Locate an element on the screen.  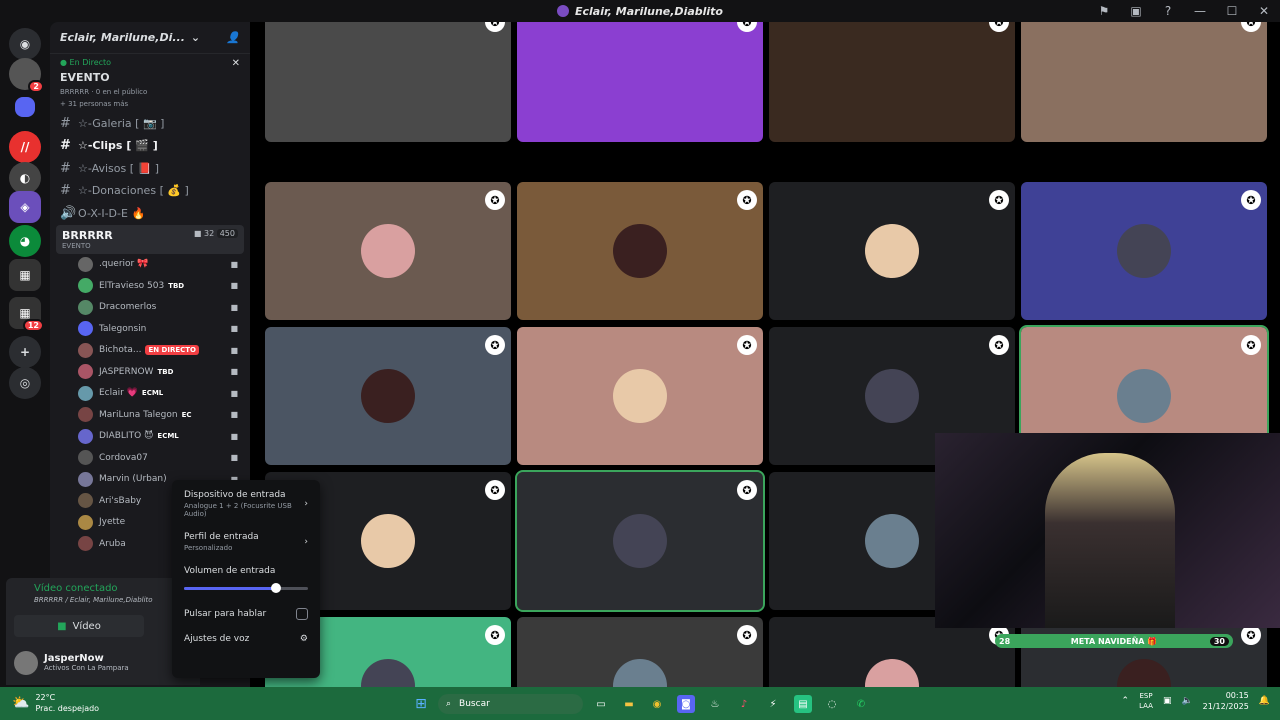
app-icon-2: ▤ is located at coordinates (803, 704).